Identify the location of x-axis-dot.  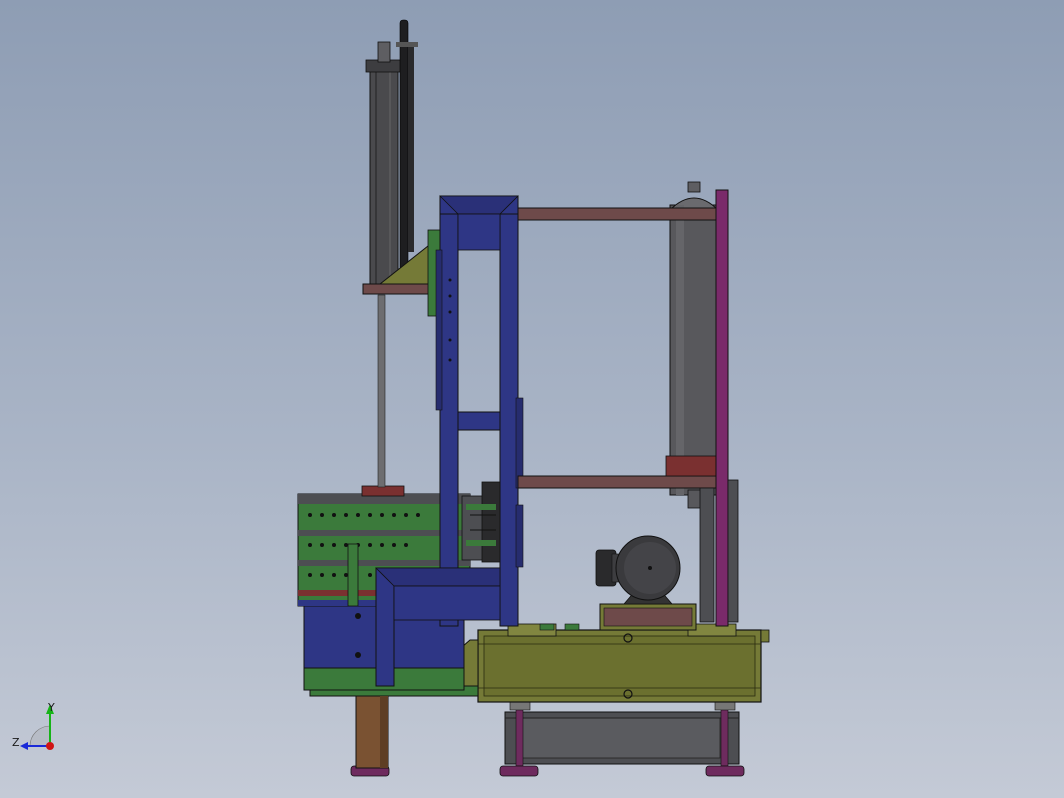
(50, 746).